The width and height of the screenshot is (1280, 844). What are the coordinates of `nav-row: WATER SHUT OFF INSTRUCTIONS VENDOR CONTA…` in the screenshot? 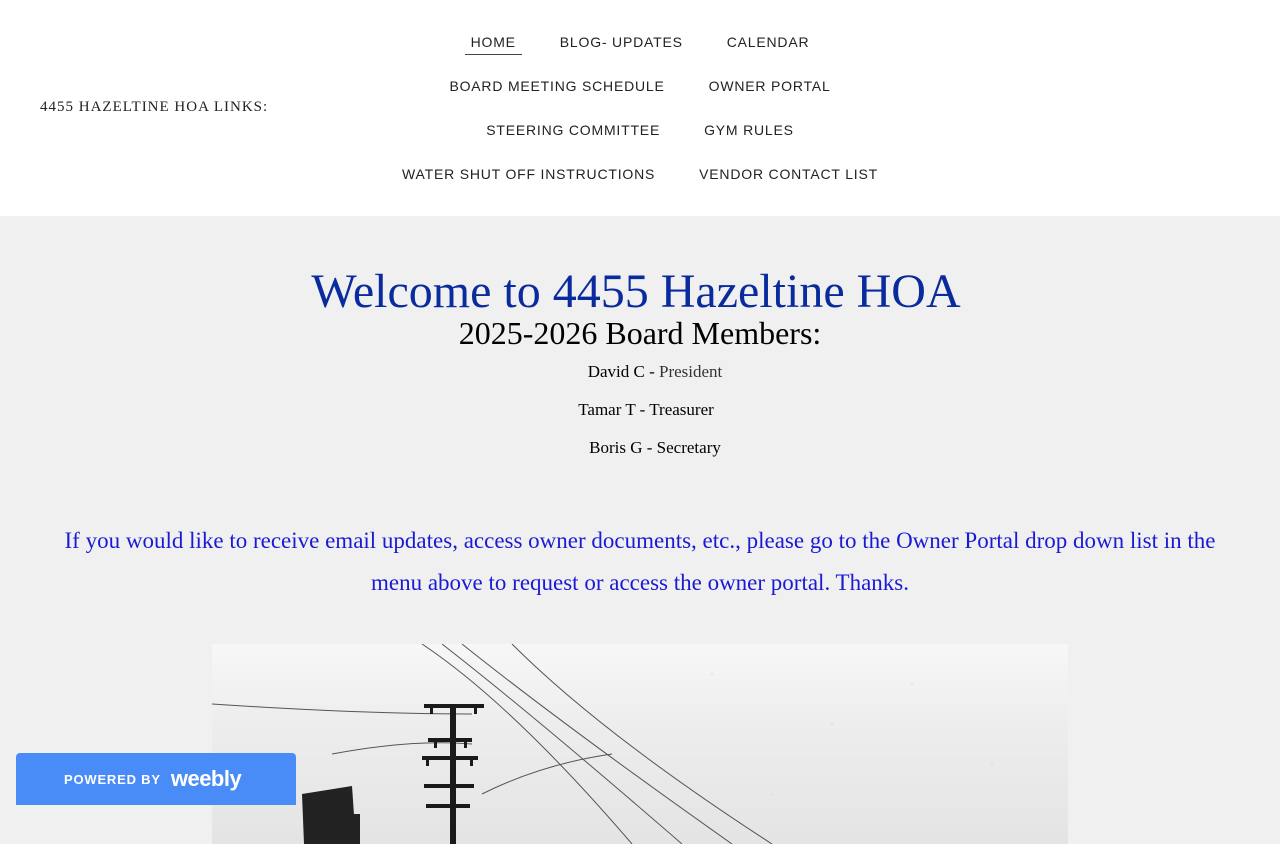 It's located at (640, 174).